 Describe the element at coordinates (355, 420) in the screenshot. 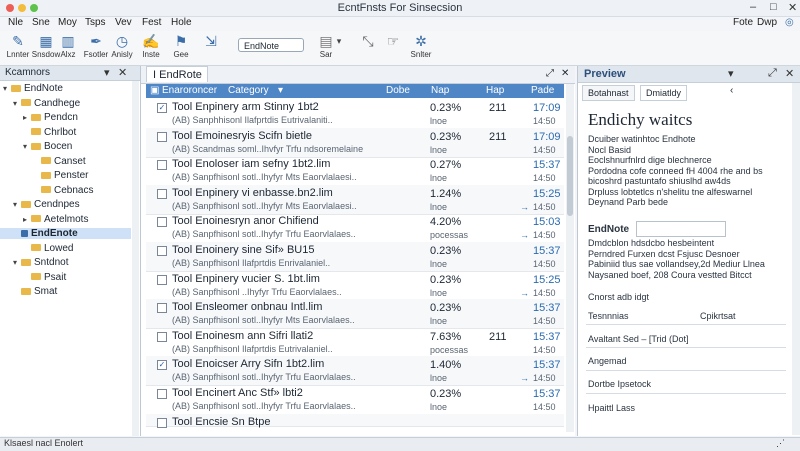

I see `table-row: Tool Encsie Sn Btpe` at that location.